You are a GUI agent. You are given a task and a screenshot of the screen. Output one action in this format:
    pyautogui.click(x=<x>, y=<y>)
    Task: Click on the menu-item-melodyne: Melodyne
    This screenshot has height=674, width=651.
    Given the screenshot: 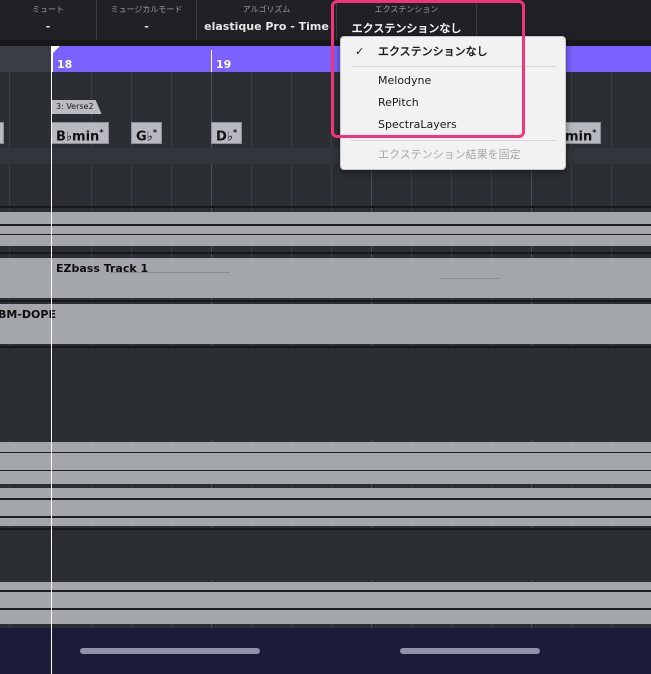 What is the action you would take?
    pyautogui.click(x=453, y=81)
    